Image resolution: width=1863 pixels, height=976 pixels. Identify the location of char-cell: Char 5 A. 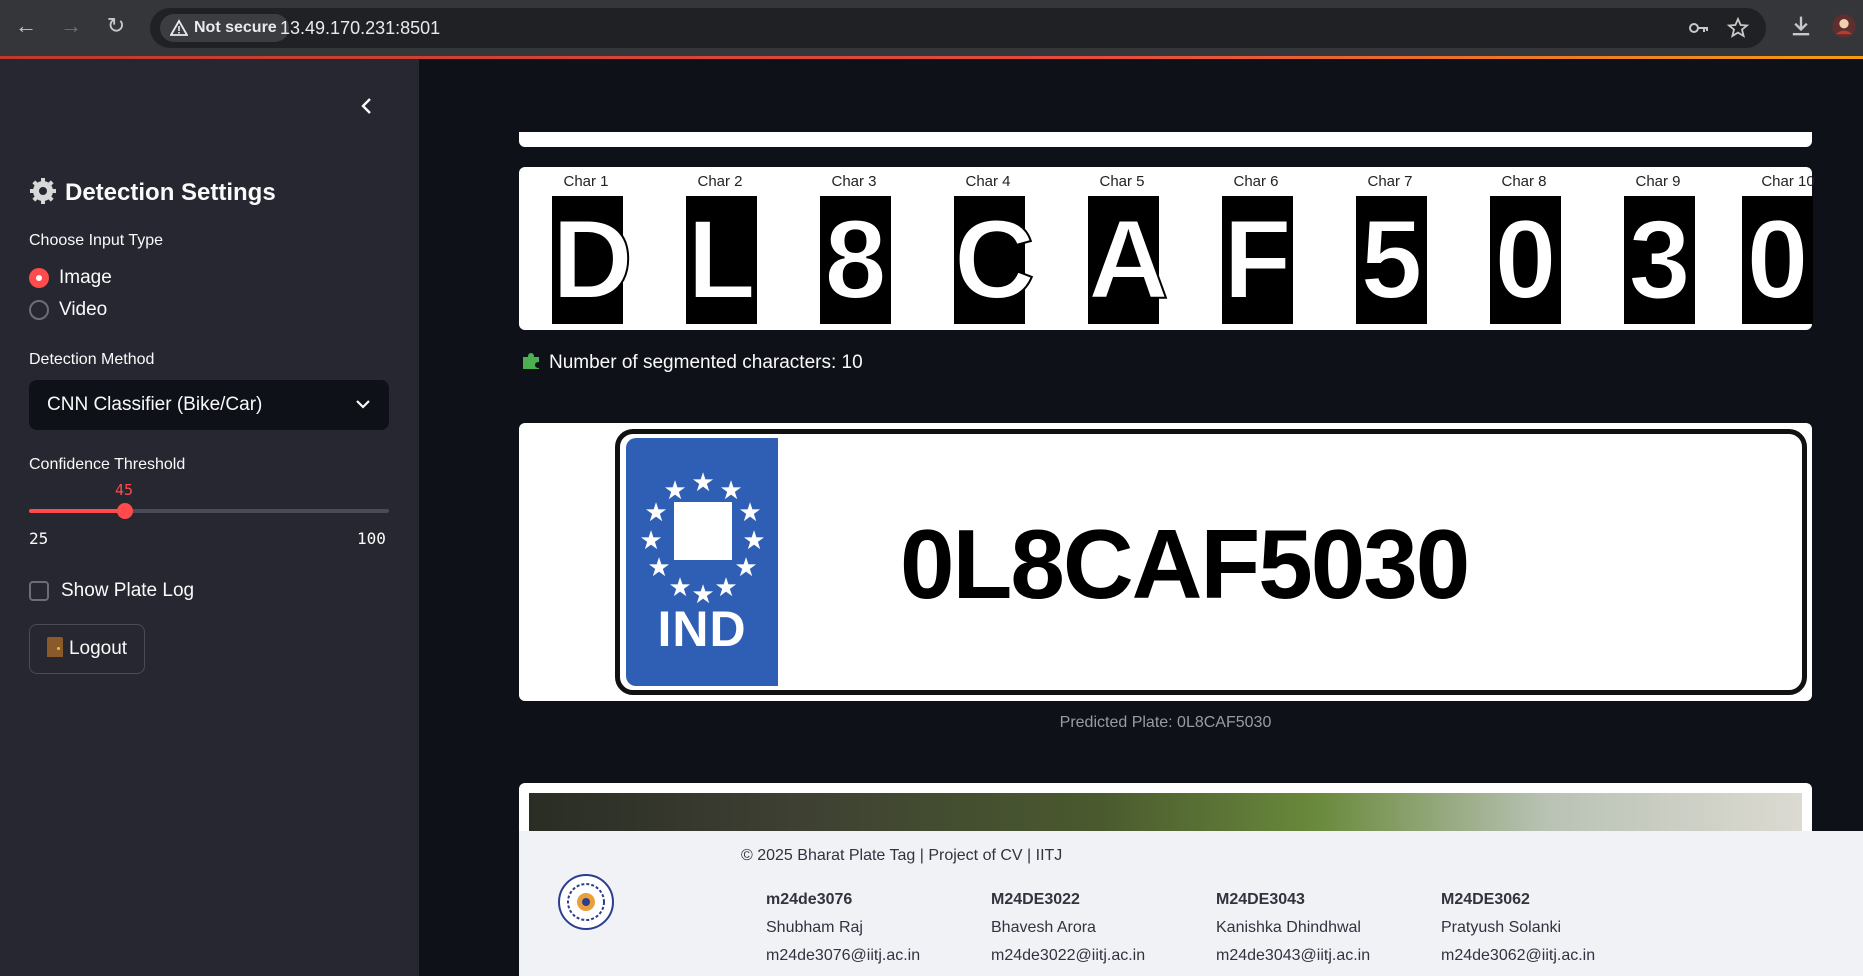
(1122, 248).